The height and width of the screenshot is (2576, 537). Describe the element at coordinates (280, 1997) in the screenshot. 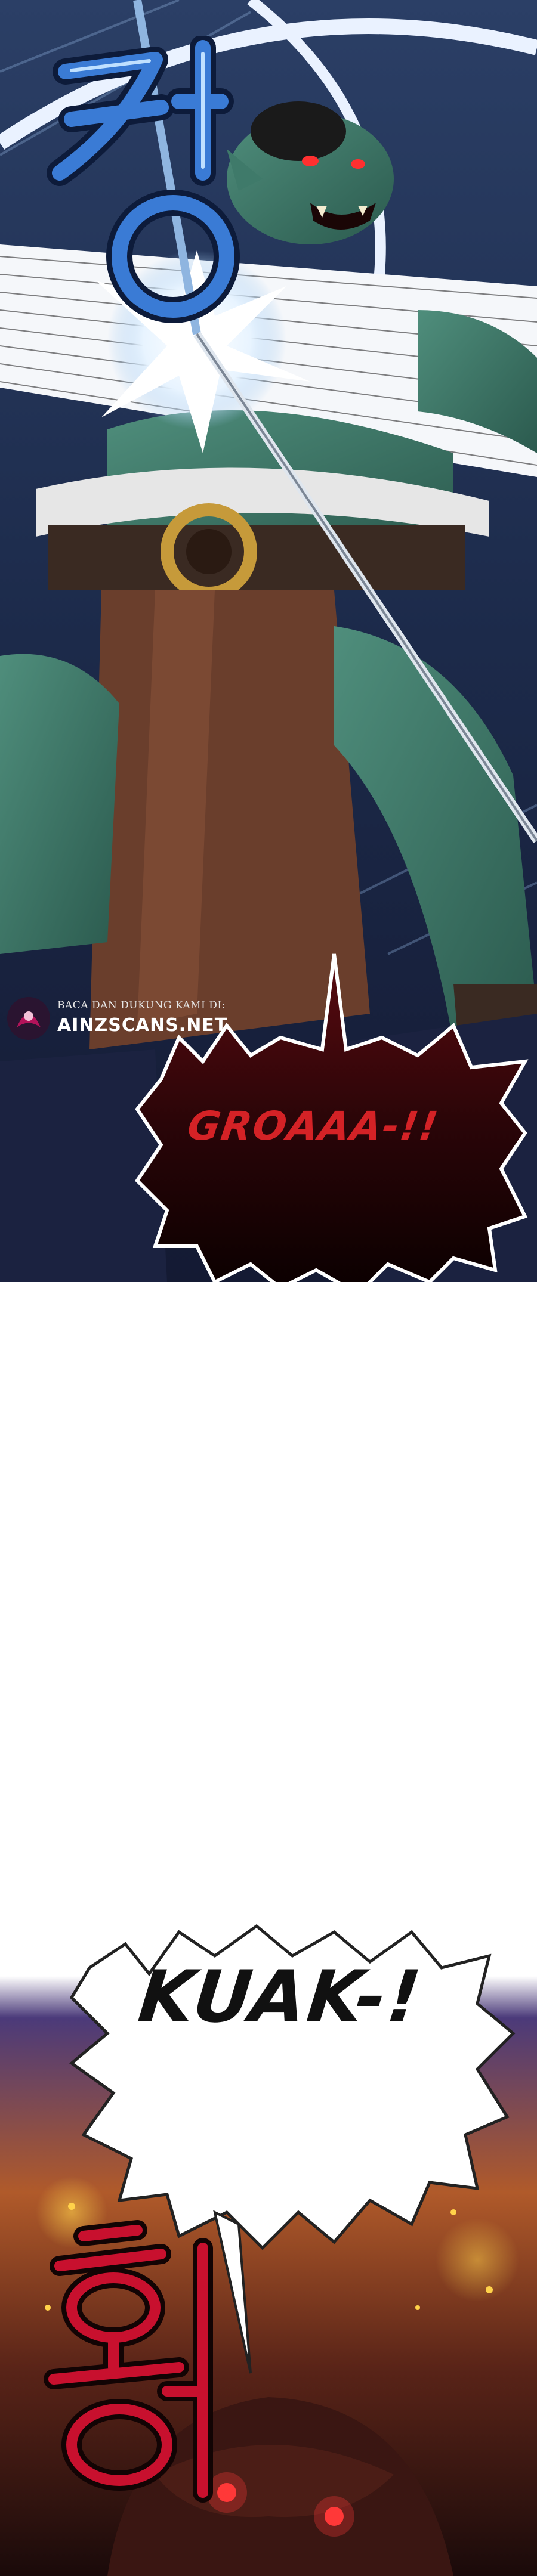

I see `kuak-text: KUAK-!` at that location.